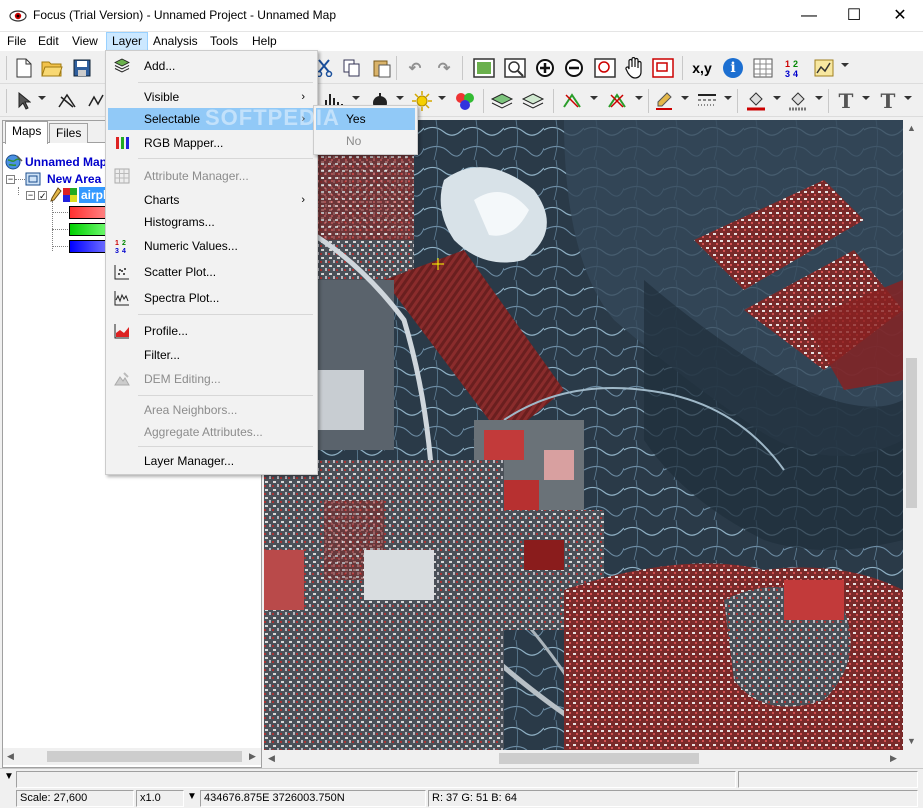 The image size is (923, 808). Describe the element at coordinates (94, 195) in the screenshot. I see `layer-name-label: airpl` at that location.